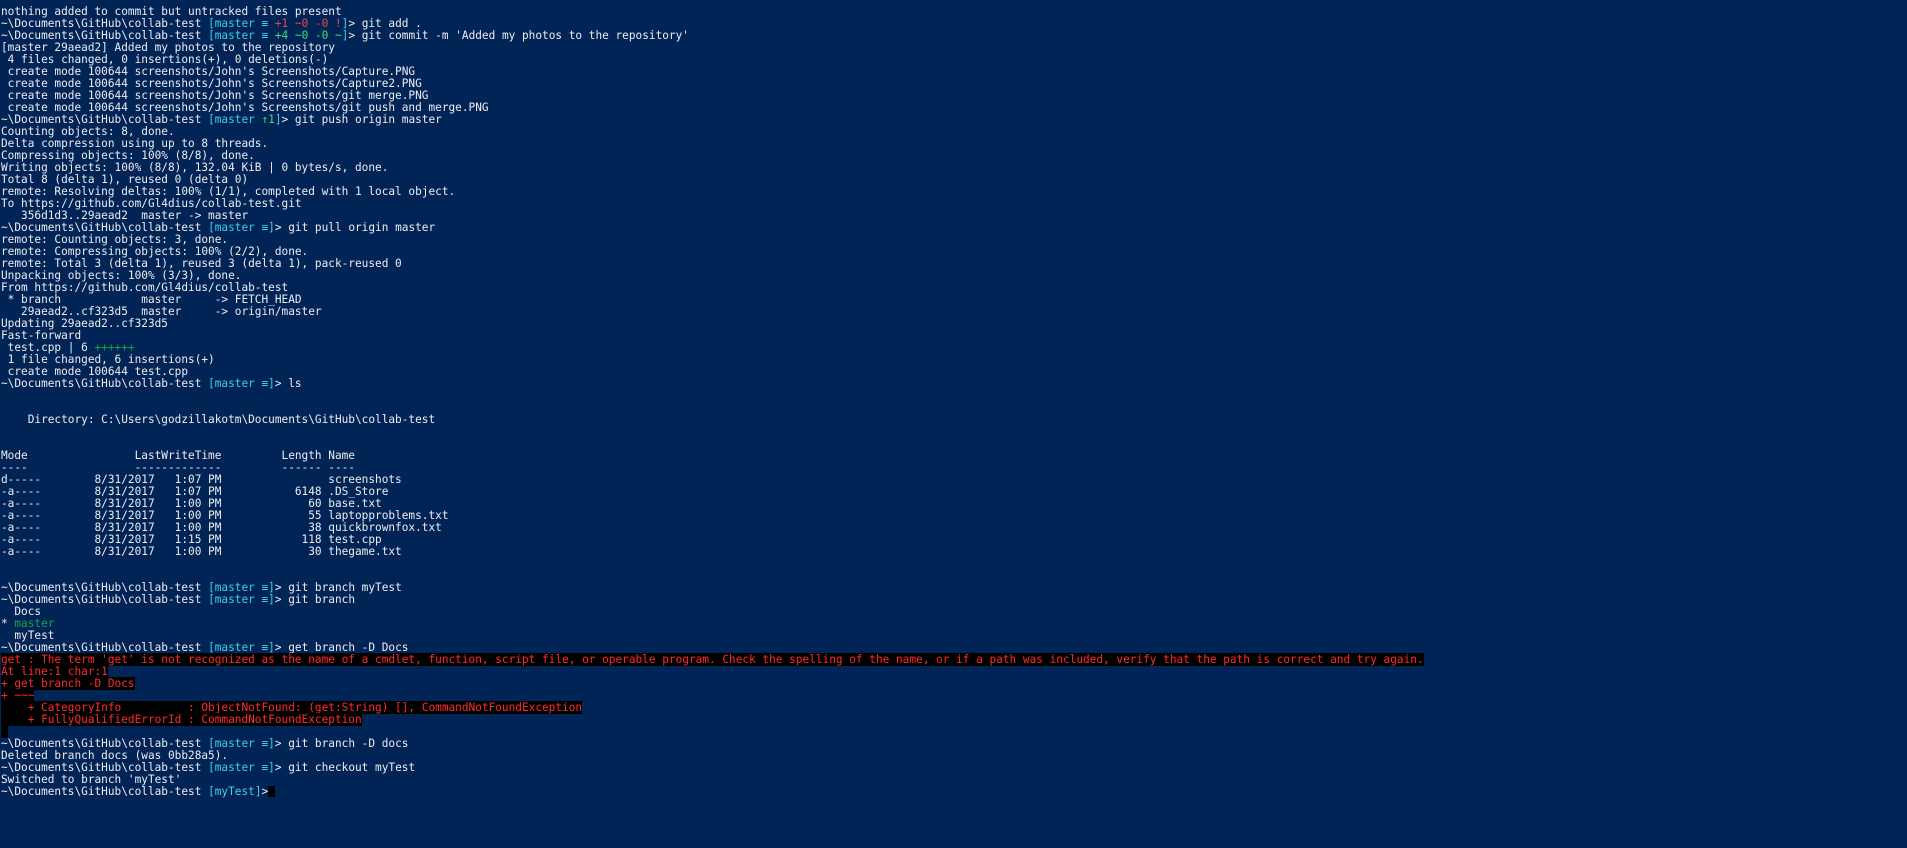 This screenshot has height=848, width=1907. Describe the element at coordinates (953, 780) in the screenshot. I see `terminal-line: Switched to branch 'myTest'` at that location.